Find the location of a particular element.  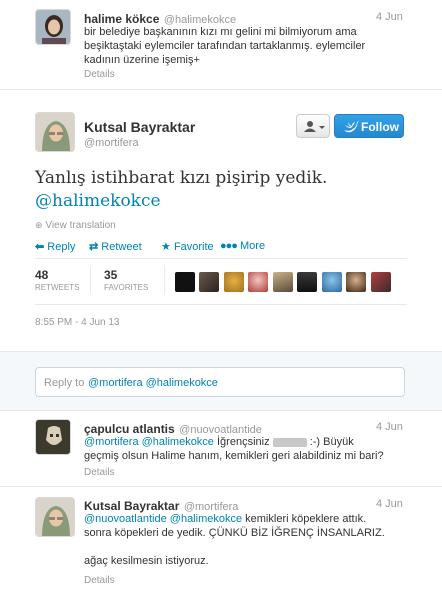

more-label: More is located at coordinates (253, 246).